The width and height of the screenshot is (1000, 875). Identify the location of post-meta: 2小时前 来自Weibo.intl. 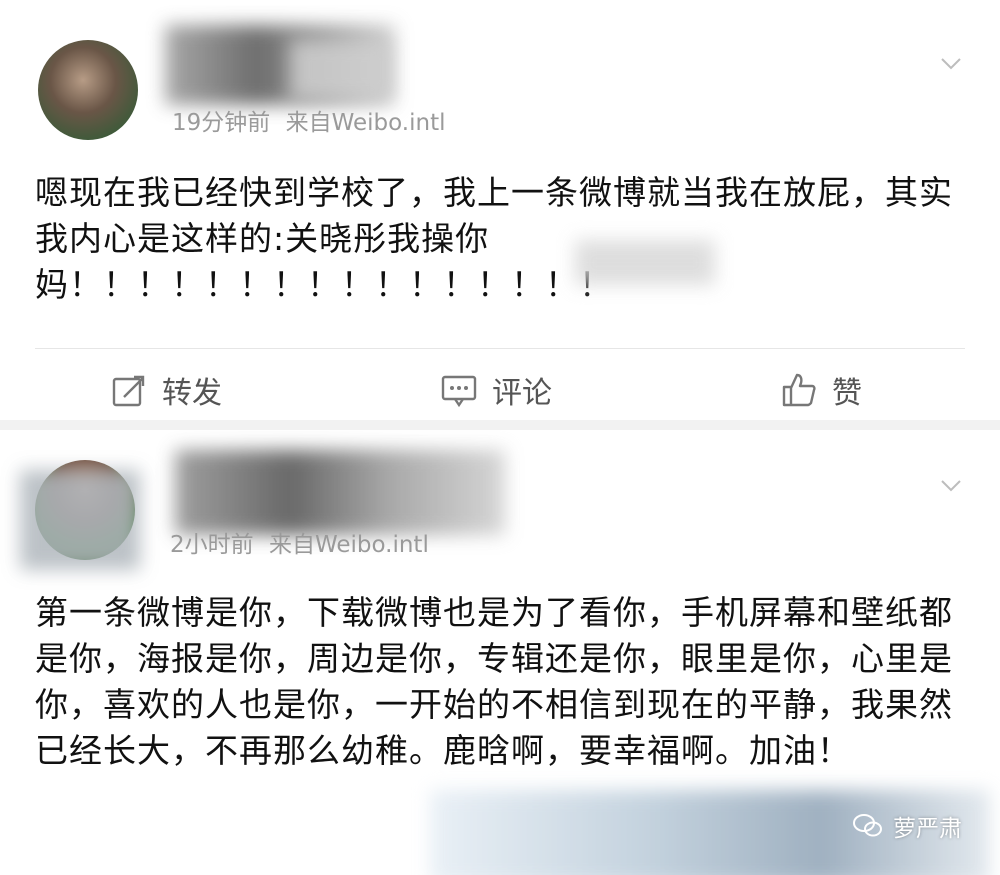
(299, 542).